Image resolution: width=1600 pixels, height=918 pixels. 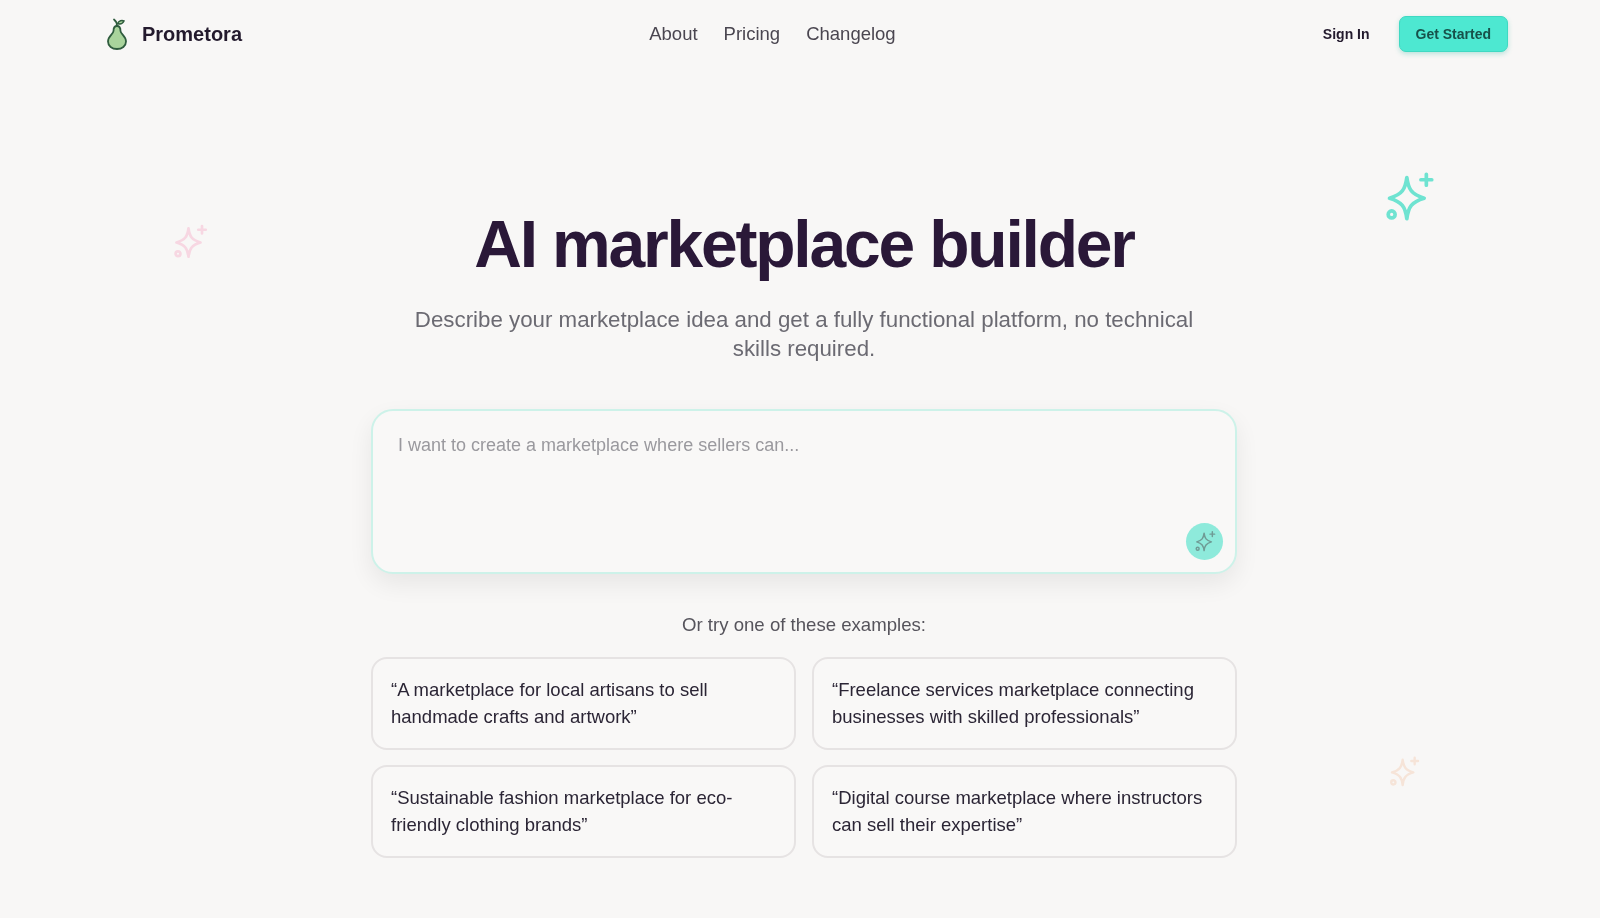 I want to click on hero-title: AI marketplace builder, so click(x=804, y=244).